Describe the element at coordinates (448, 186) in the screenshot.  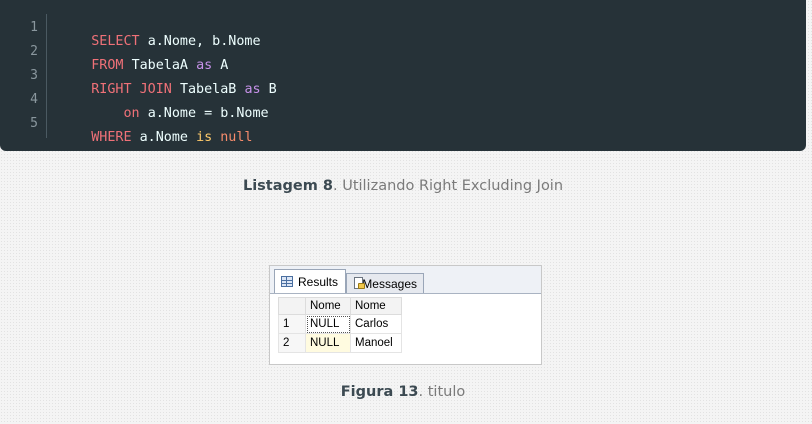
I see `caption-text: . Utilizando Right Excluding Join` at that location.